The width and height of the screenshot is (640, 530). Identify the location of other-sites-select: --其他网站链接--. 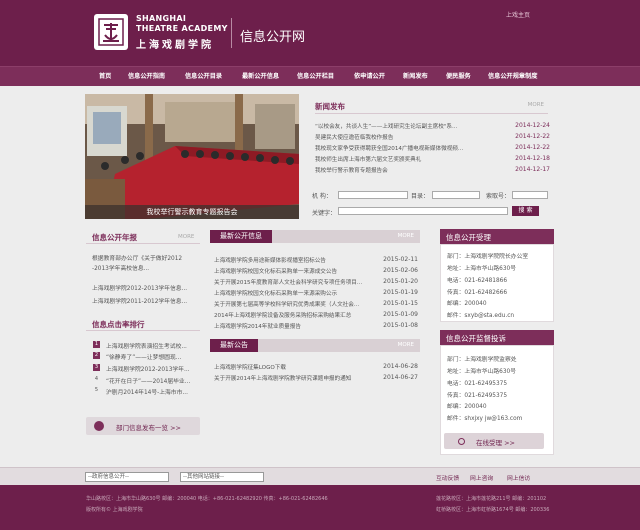
(222, 477).